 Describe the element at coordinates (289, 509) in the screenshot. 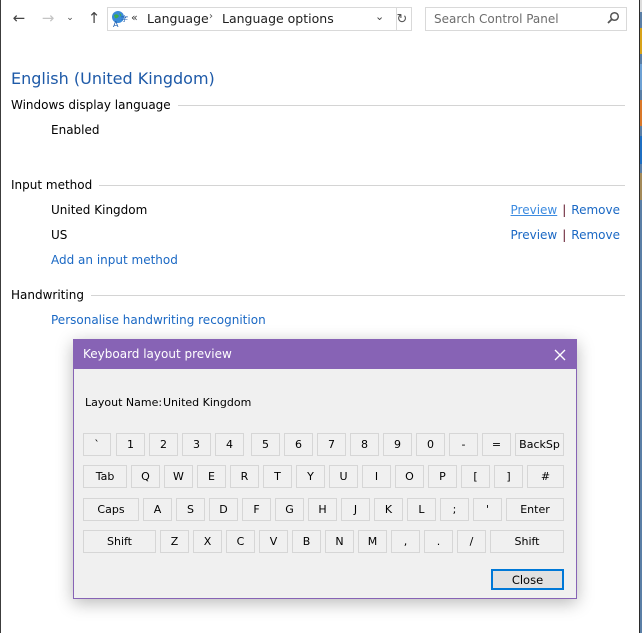

I see `keyboard-key: G` at that location.